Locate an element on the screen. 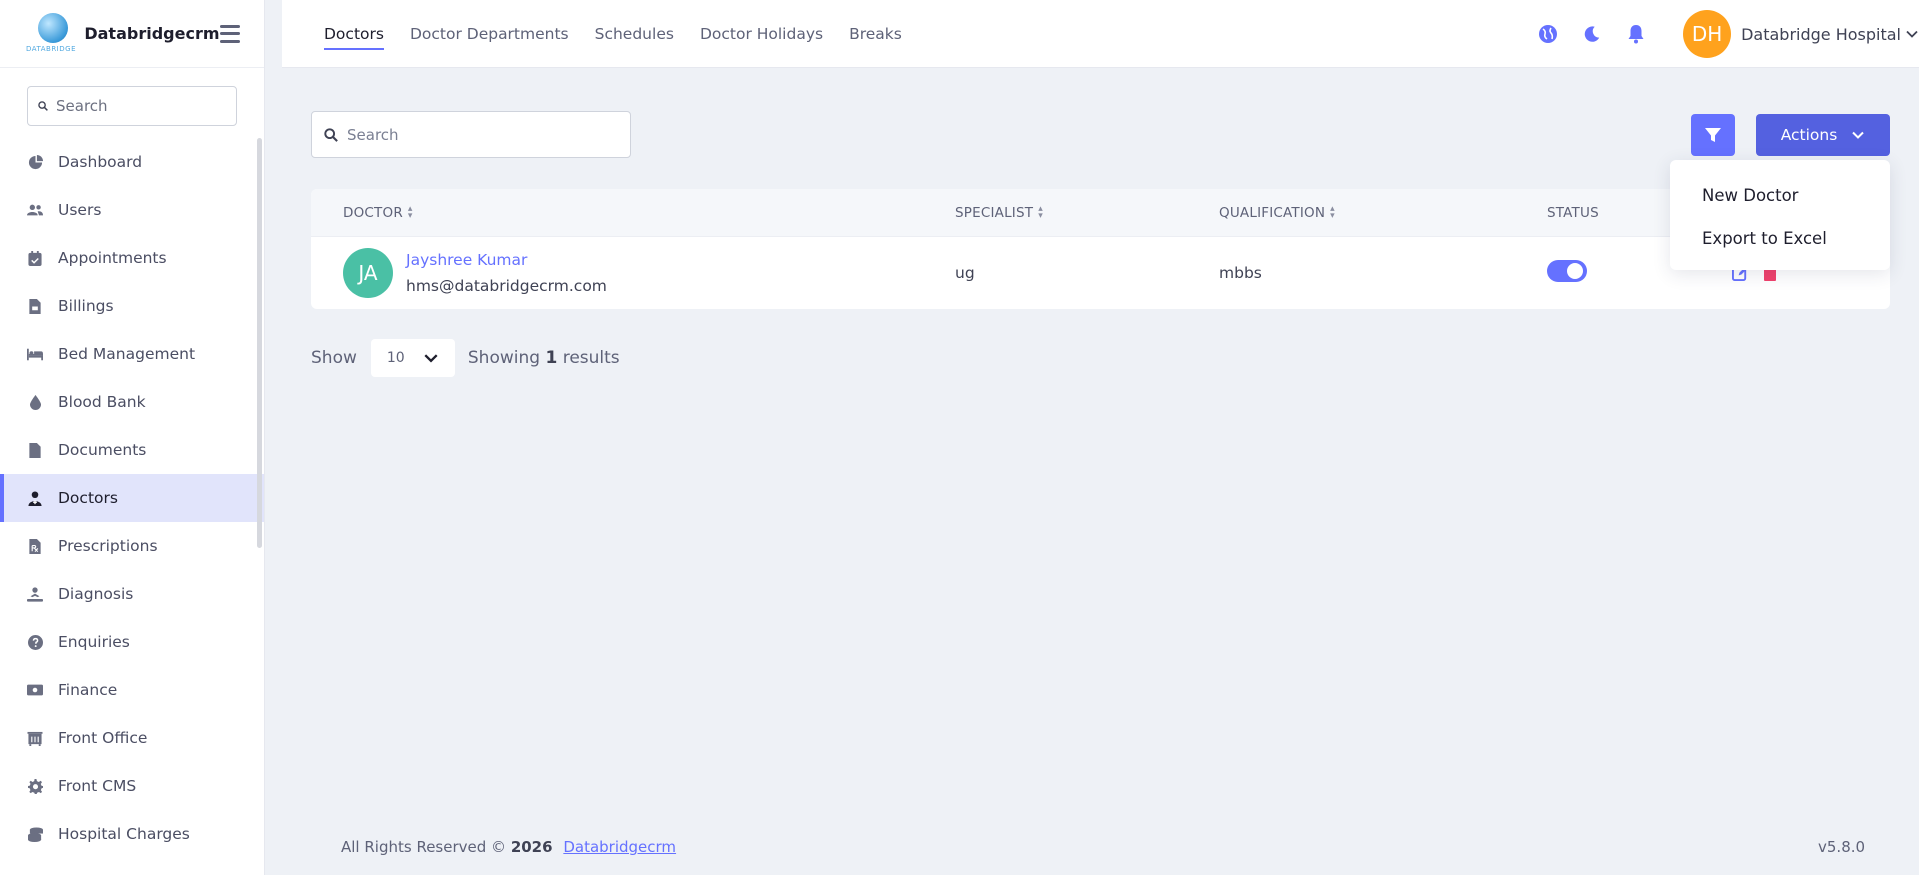  sidebar-item-label: Users is located at coordinates (80, 210).